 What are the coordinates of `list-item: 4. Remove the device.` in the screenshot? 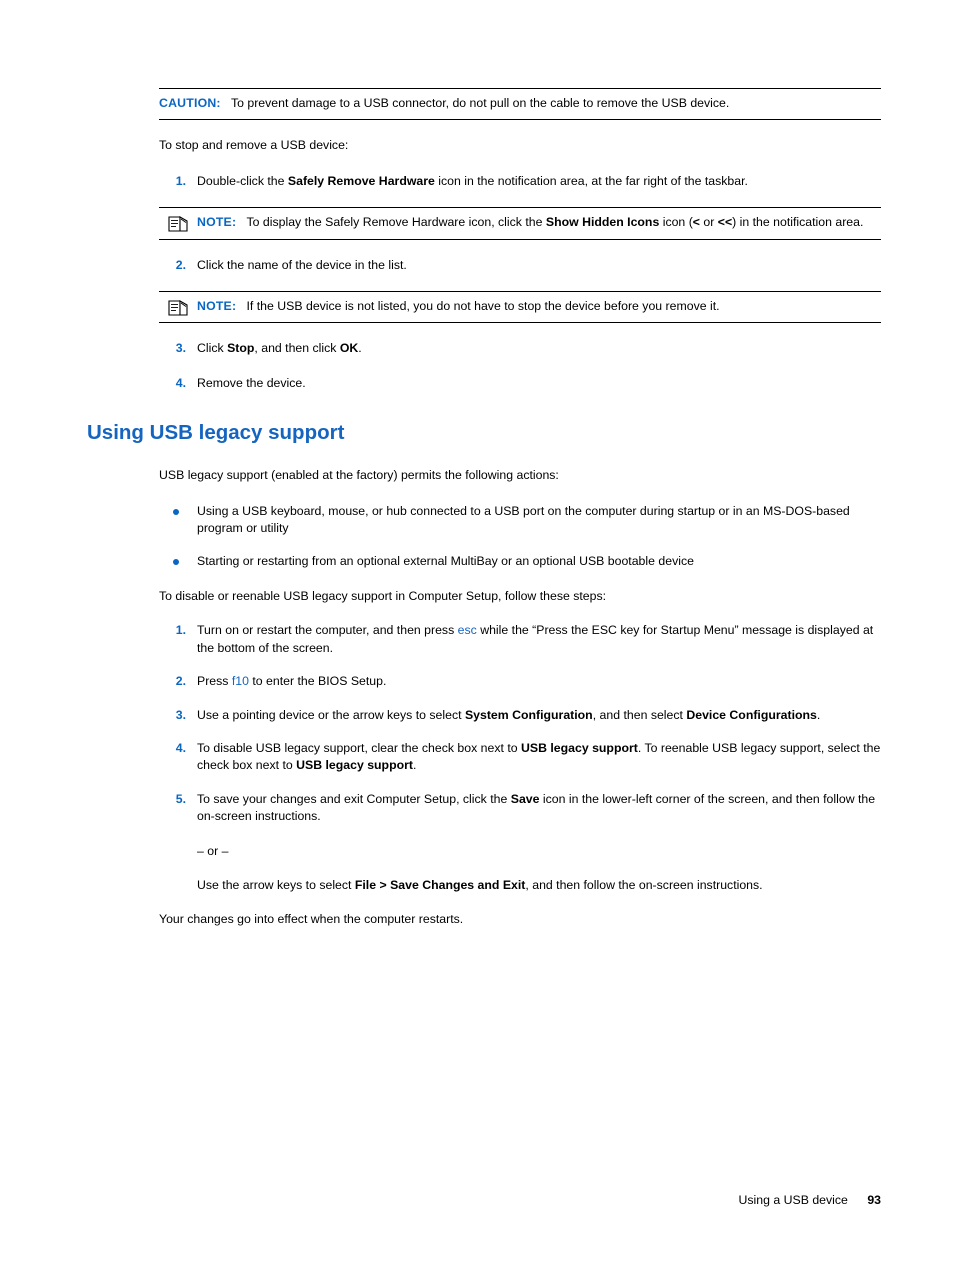 It's located at (520, 383).